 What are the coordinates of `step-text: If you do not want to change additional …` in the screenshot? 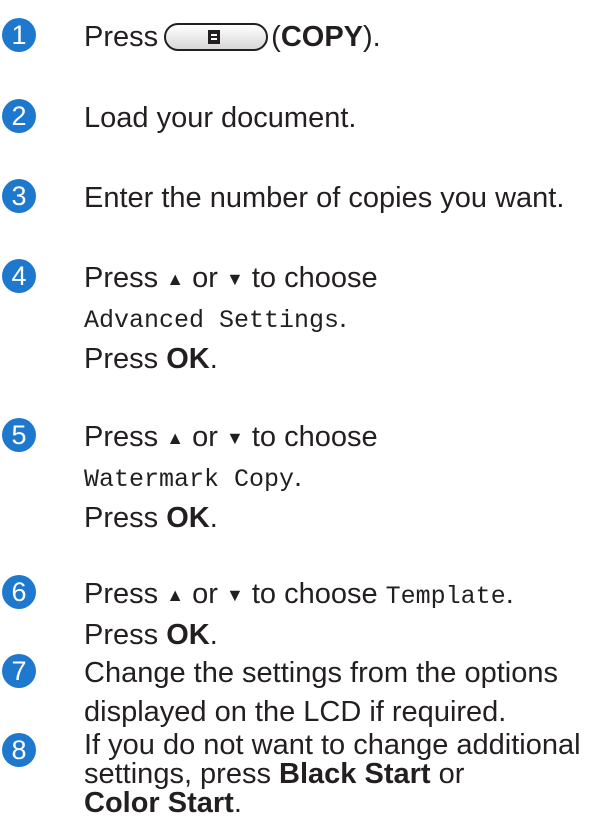 It's located at (332, 774).